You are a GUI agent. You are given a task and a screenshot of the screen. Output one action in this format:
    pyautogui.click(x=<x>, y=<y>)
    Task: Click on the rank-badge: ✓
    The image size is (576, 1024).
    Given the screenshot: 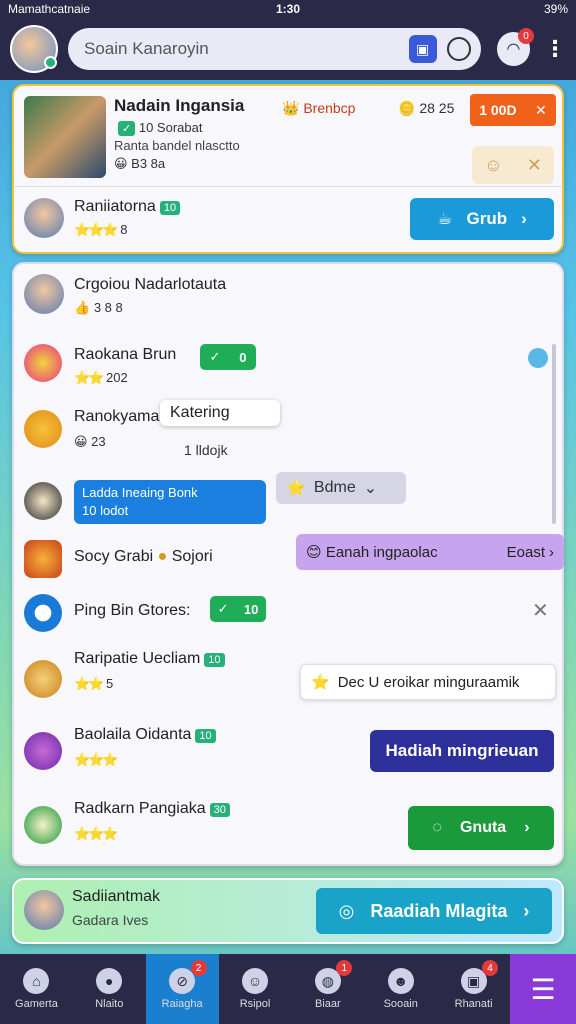 What is the action you would take?
    pyautogui.click(x=127, y=128)
    